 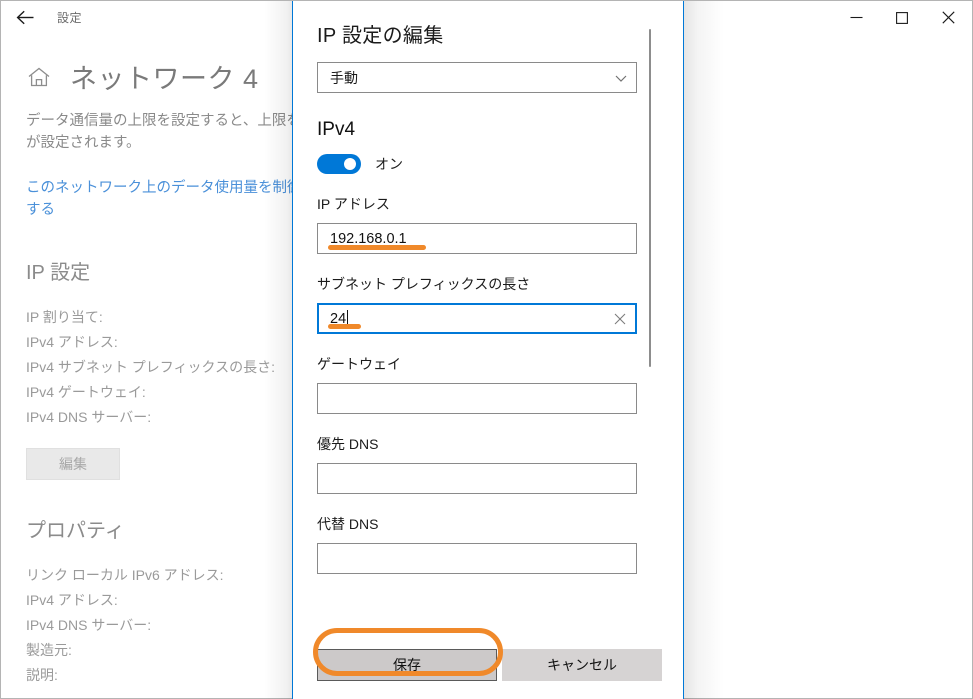 I want to click on dialog-footer: 保存 キャンセル, so click(x=488, y=665).